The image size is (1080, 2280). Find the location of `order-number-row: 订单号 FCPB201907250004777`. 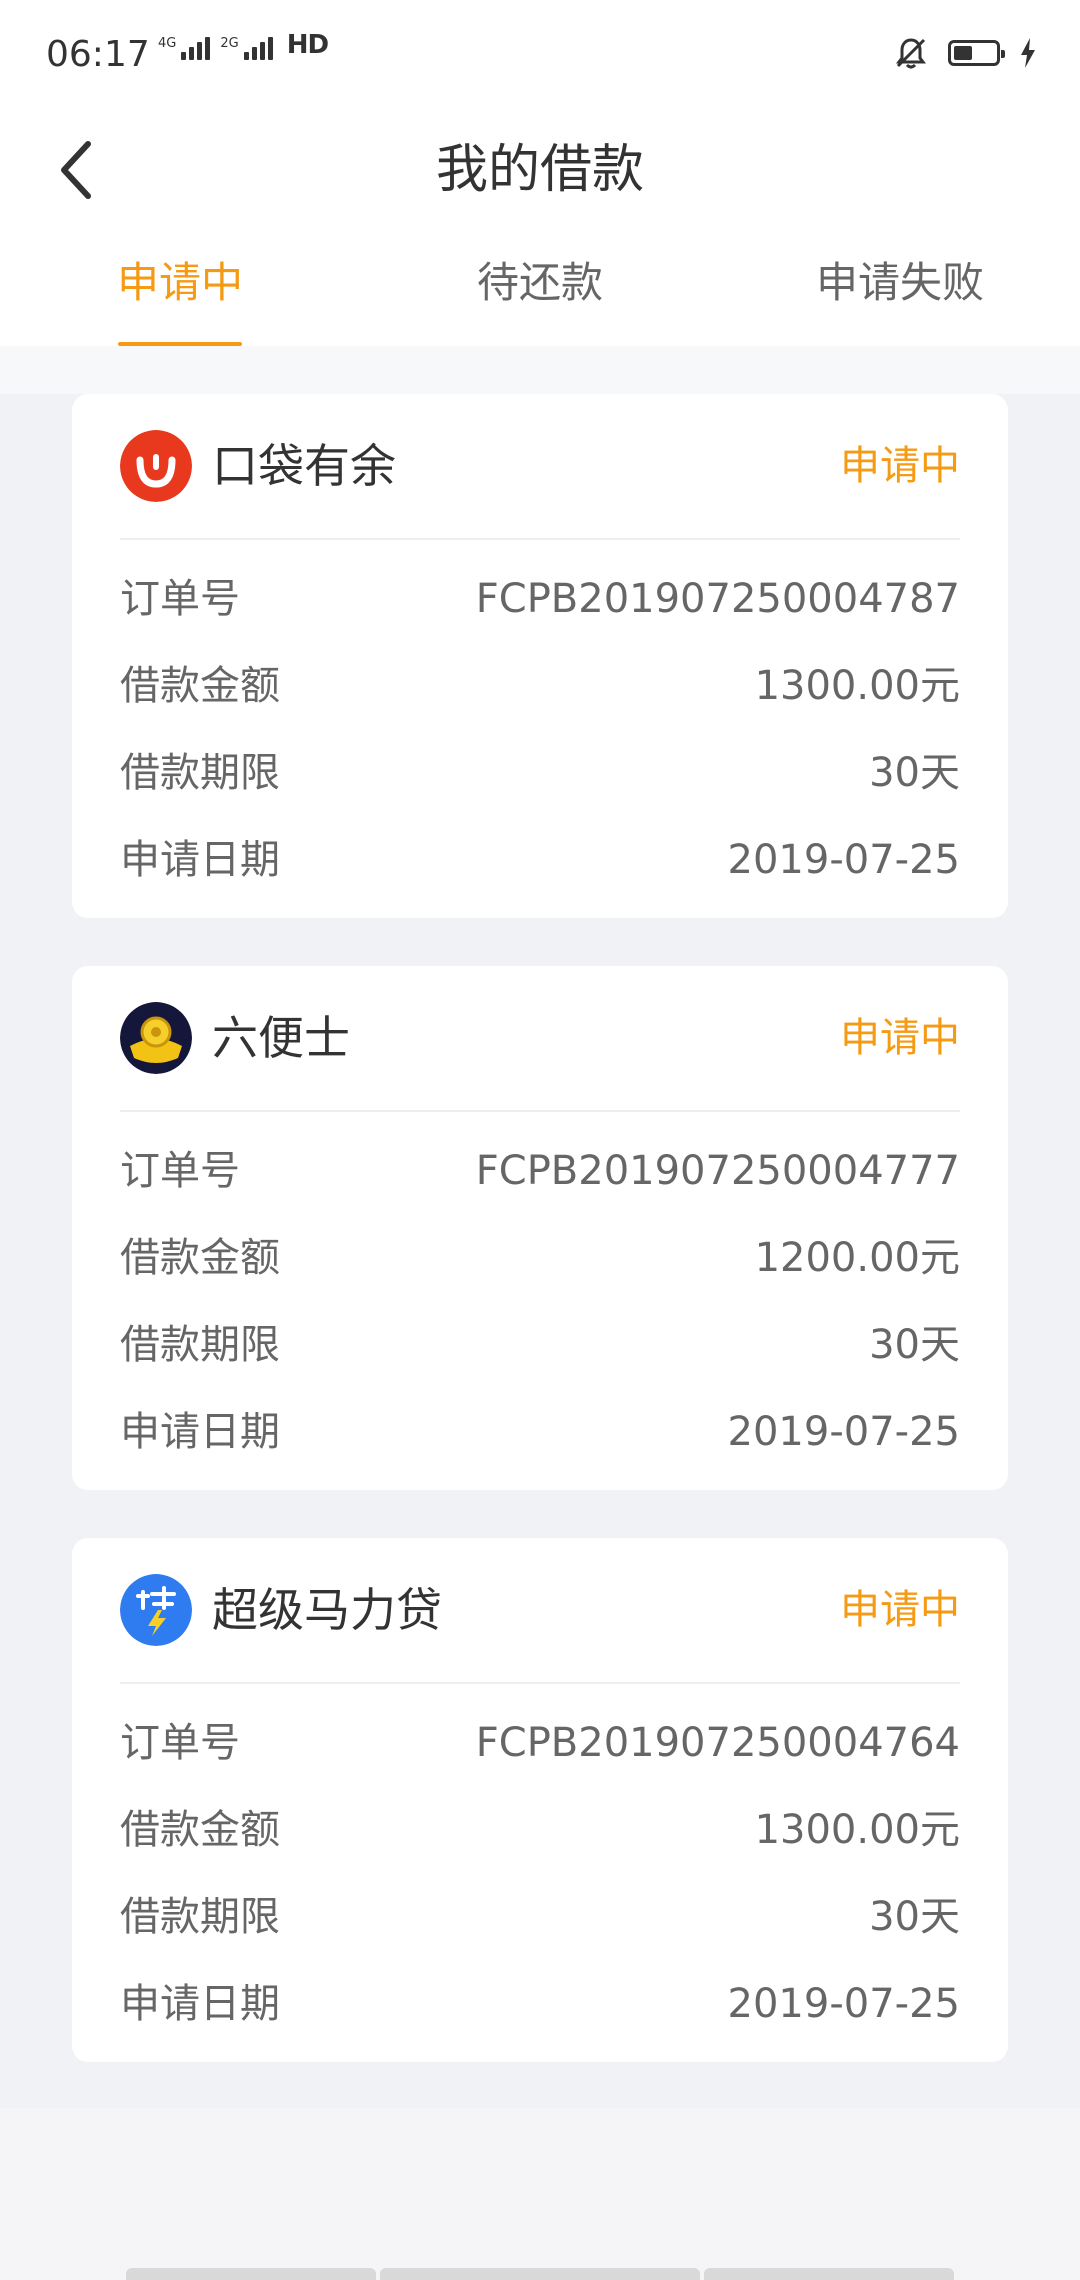

order-number-row: 订单号 FCPB201907250004777 is located at coordinates (540, 1171).